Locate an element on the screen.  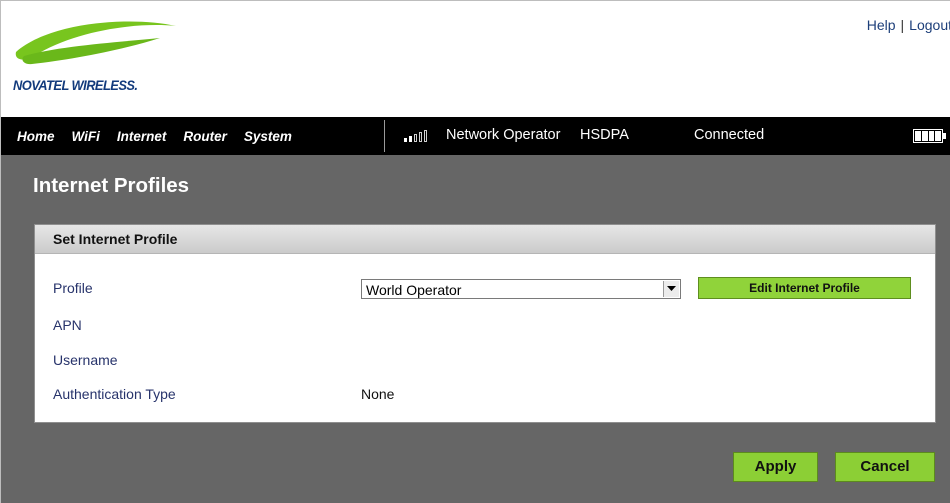
chevron-down-icon is located at coordinates (671, 289).